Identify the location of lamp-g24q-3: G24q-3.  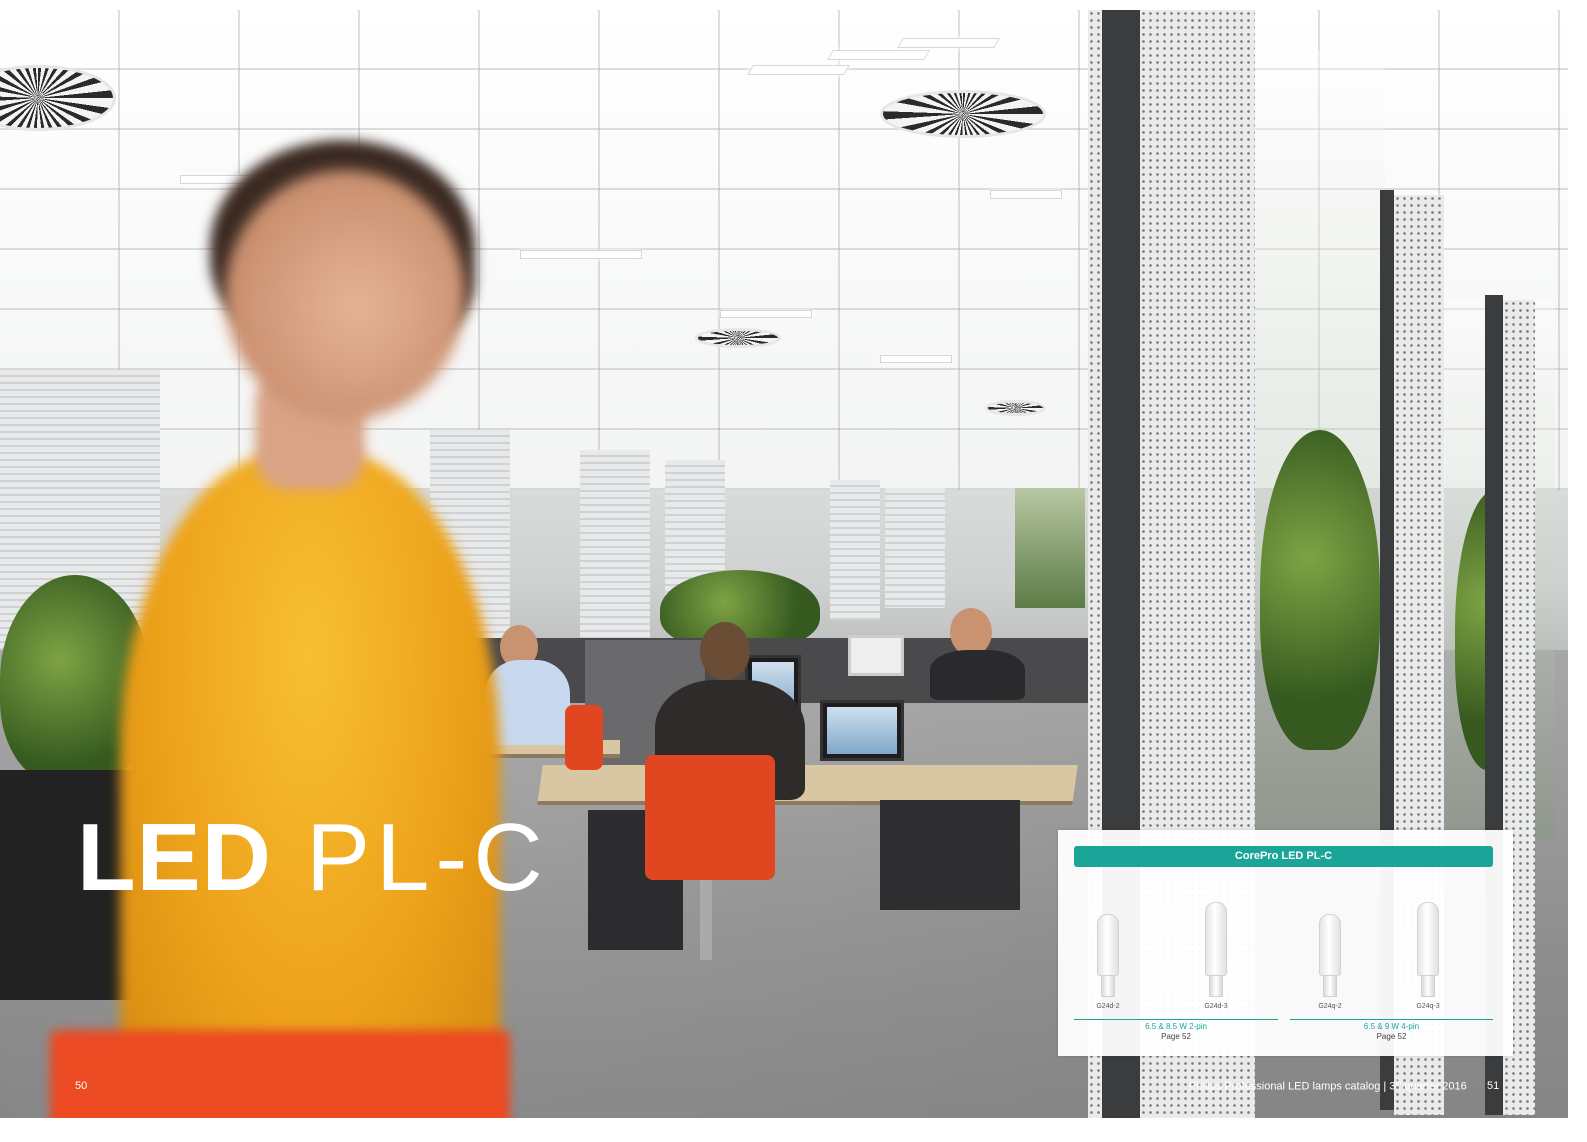
(1428, 956).